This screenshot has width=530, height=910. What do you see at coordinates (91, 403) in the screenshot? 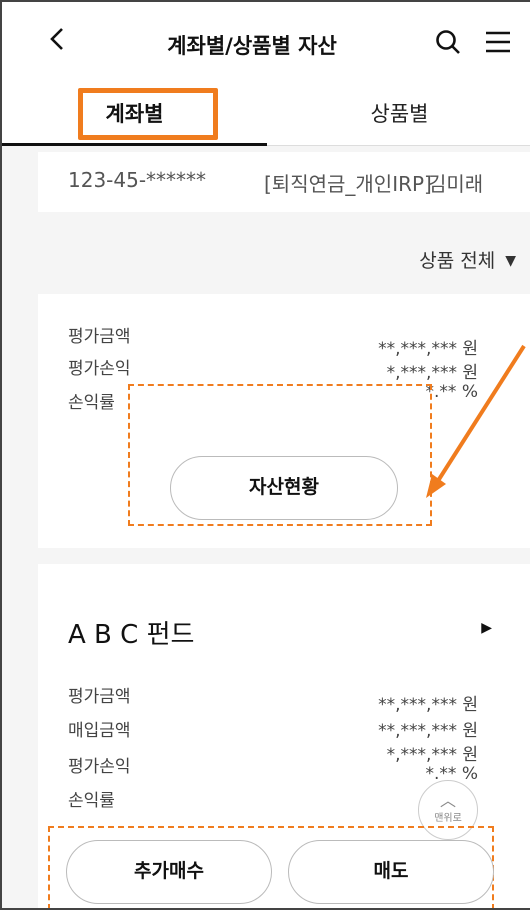
I see `summary-label-return-rate: 손익률` at bounding box center [91, 403].